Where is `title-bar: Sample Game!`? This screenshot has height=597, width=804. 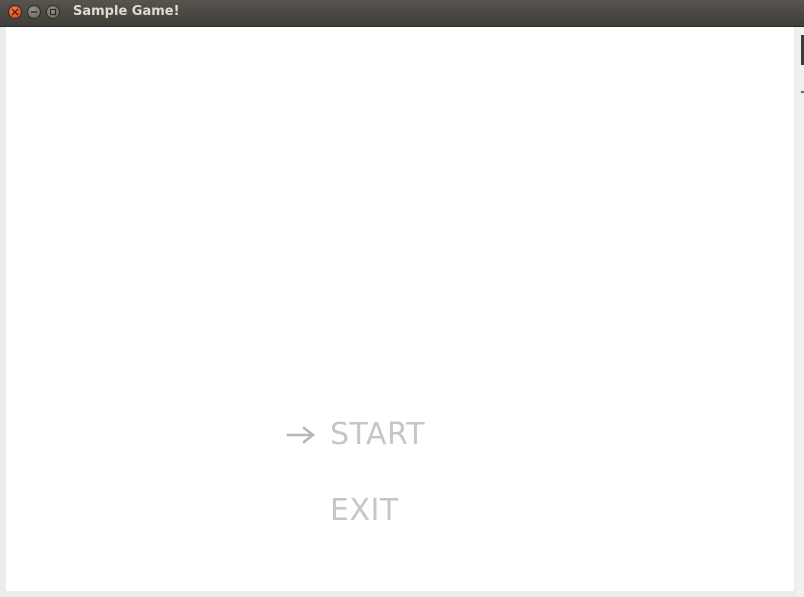
title-bar: Sample Game! is located at coordinates (402, 13).